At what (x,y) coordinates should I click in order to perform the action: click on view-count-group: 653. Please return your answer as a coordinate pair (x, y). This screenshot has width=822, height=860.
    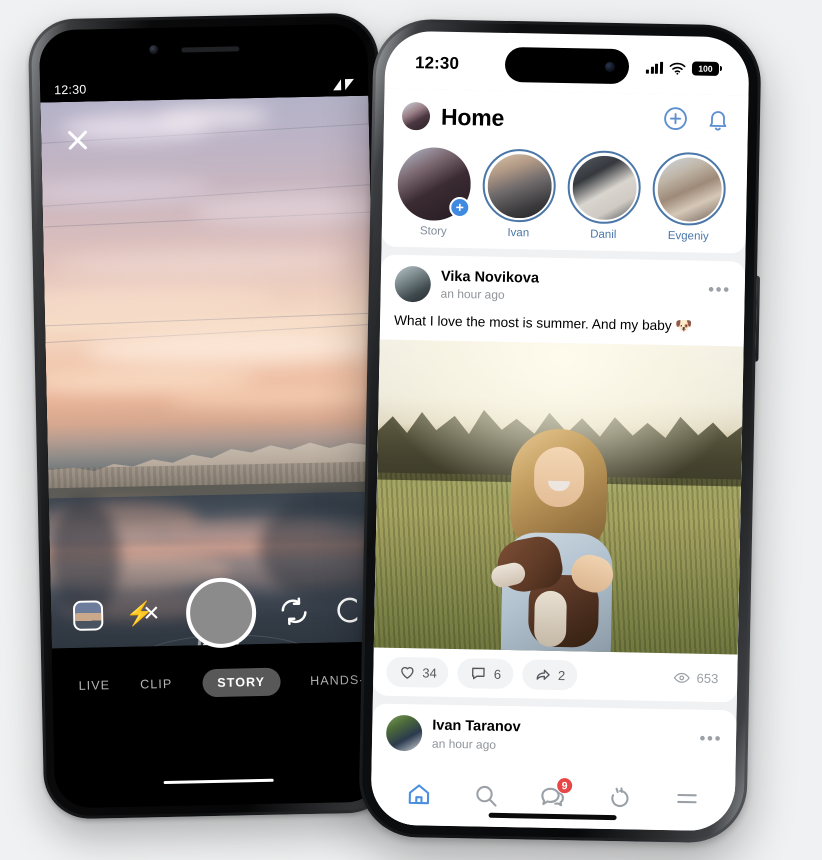
    Looking at the image, I should click on (698, 678).